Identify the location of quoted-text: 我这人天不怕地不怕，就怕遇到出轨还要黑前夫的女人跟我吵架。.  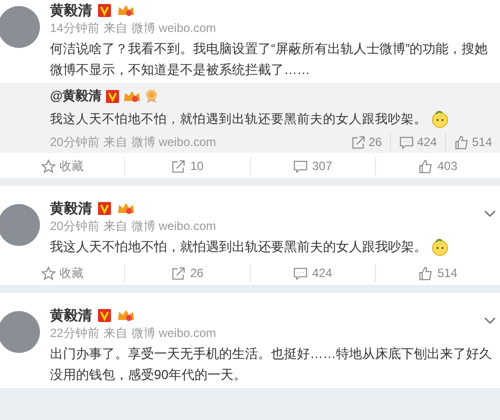
(238, 119).